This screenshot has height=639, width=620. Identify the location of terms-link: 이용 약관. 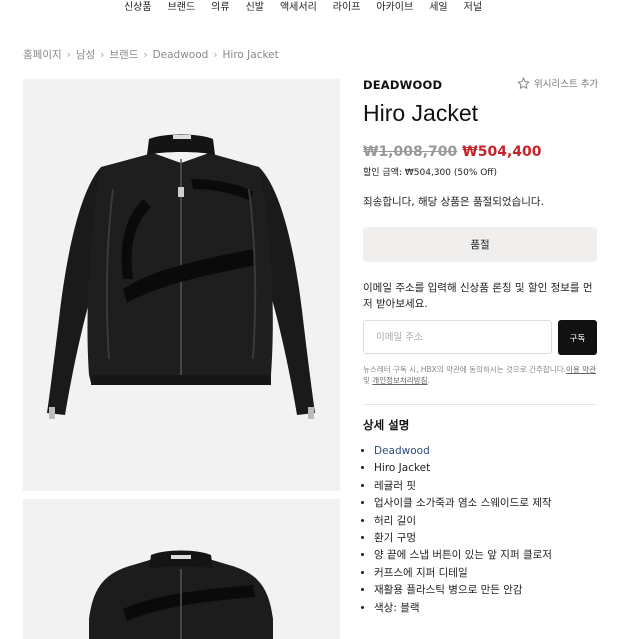
(581, 369).